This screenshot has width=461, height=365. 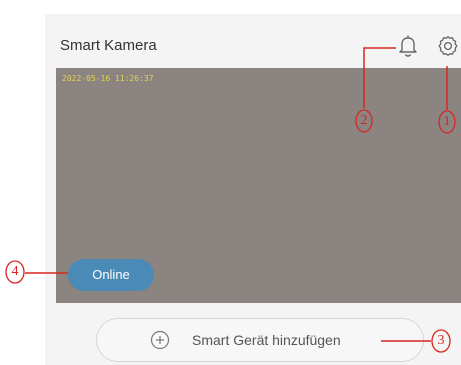 I want to click on bell-icon, so click(x=408, y=46).